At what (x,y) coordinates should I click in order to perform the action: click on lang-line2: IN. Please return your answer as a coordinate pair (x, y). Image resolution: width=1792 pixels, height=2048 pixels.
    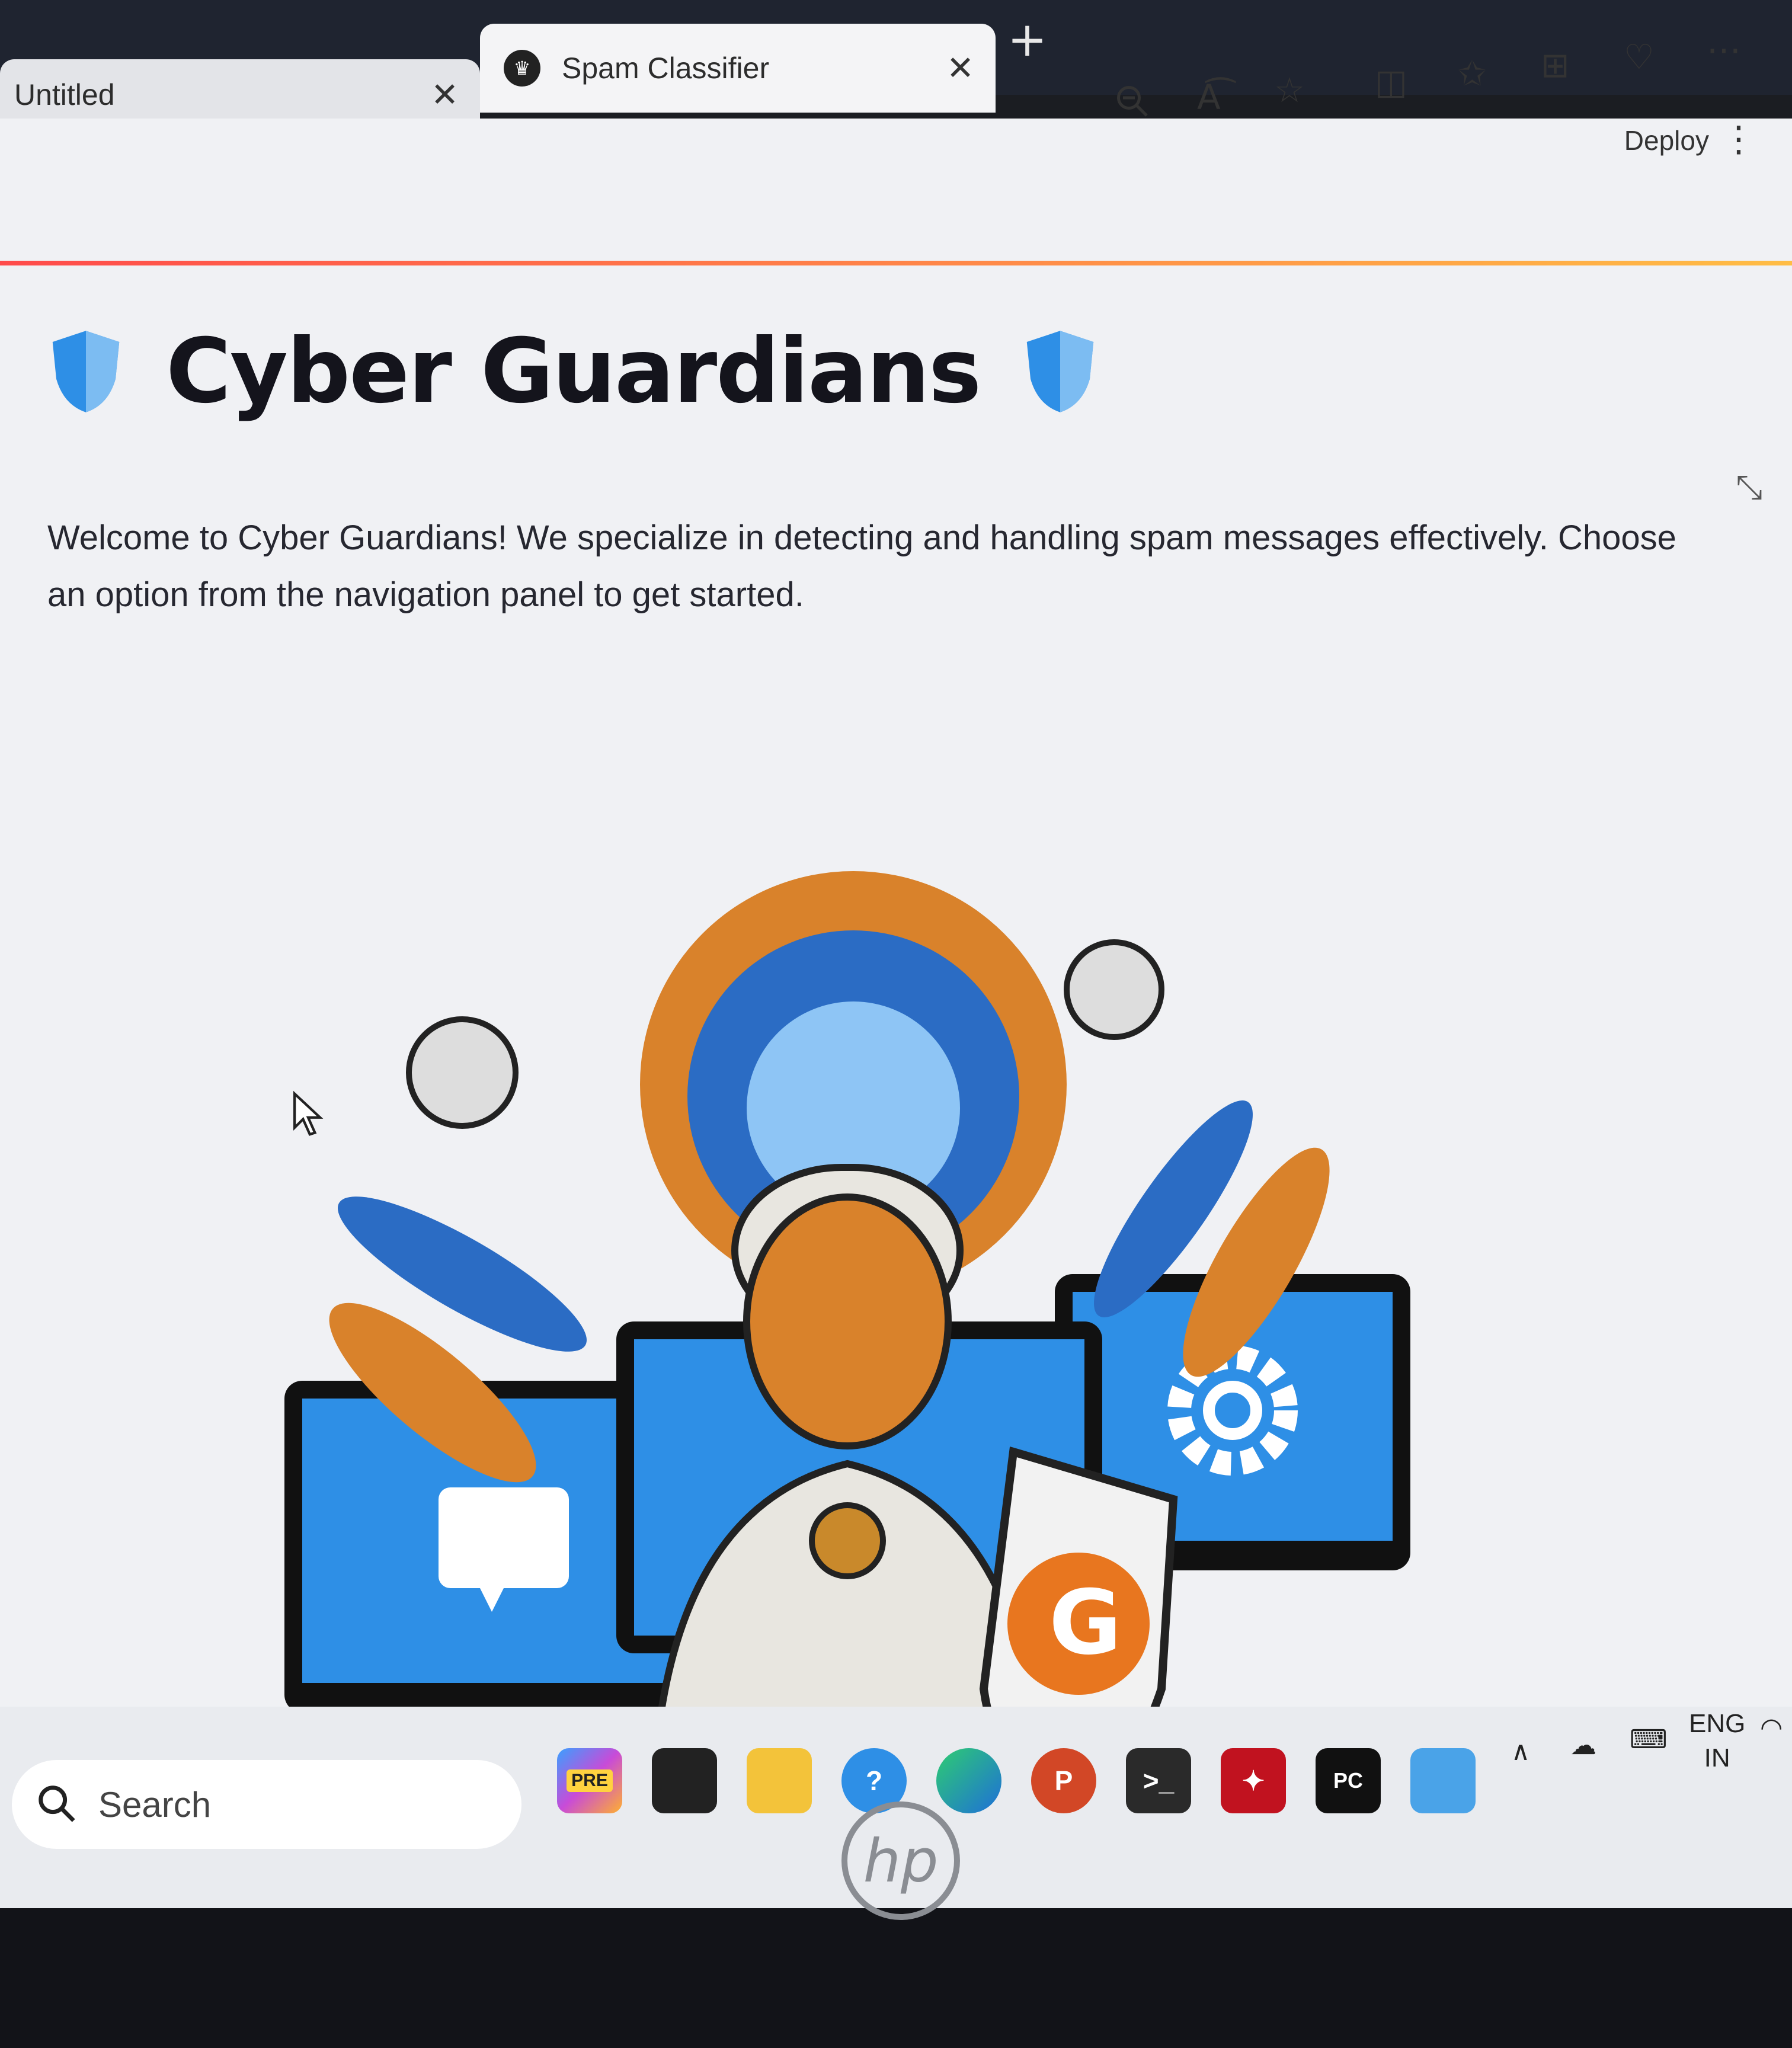
    Looking at the image, I should click on (1717, 1757).